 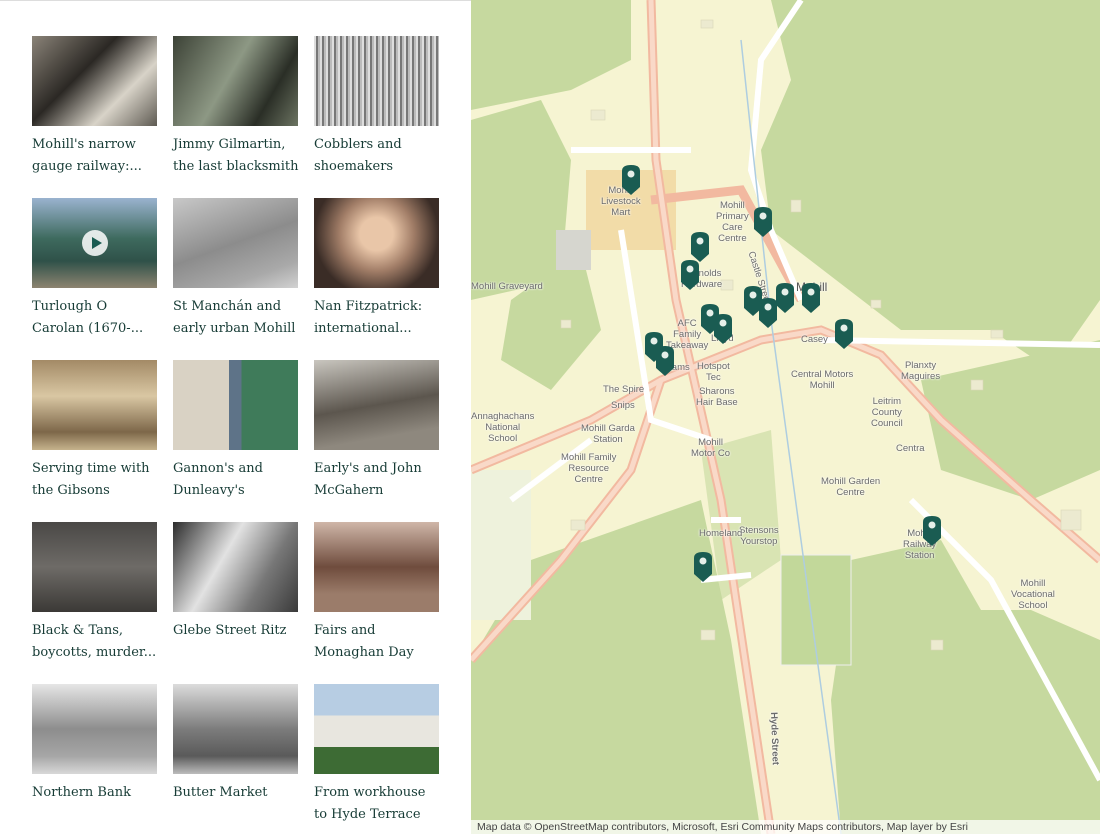 I want to click on map-label: Snips, so click(x=623, y=405).